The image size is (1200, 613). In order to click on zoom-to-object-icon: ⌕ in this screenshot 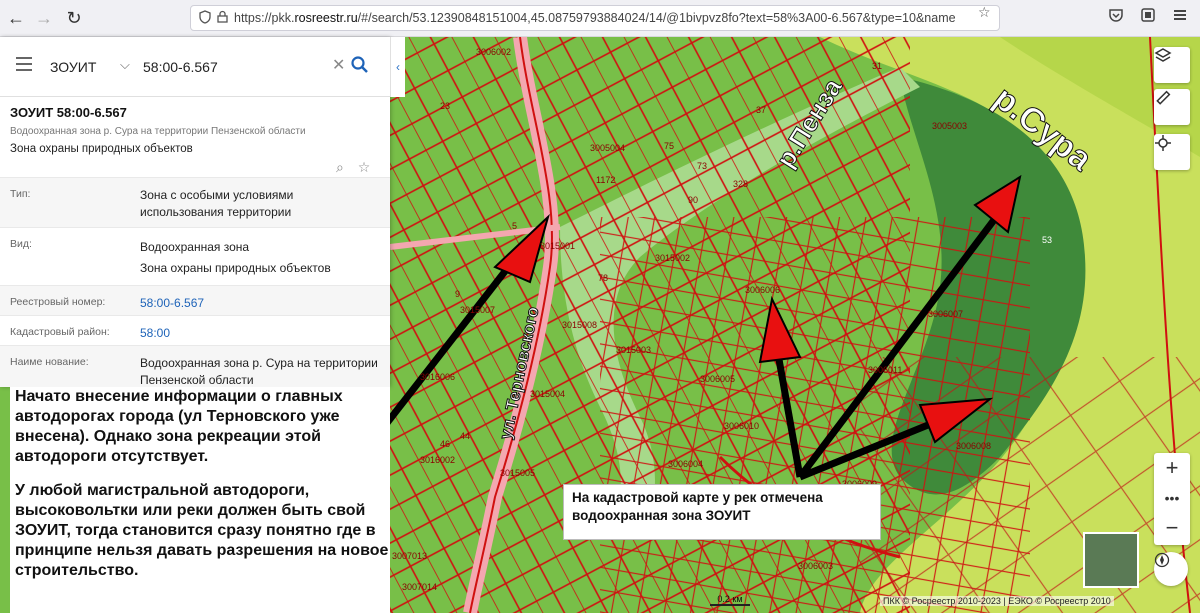, I will do `click(340, 167)`.